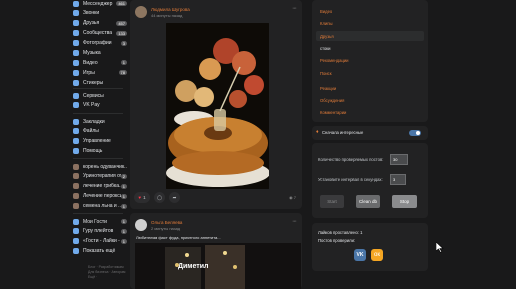  What do you see at coordinates (404, 201) in the screenshot?
I see `stop-button: Stop` at bounding box center [404, 201].